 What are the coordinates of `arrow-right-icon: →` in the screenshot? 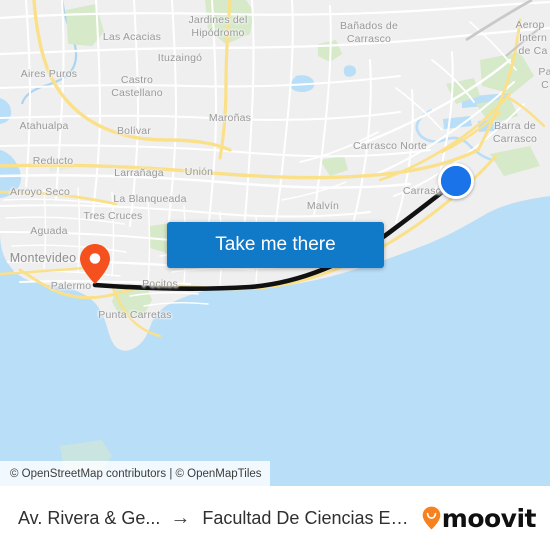 It's located at (180, 518).